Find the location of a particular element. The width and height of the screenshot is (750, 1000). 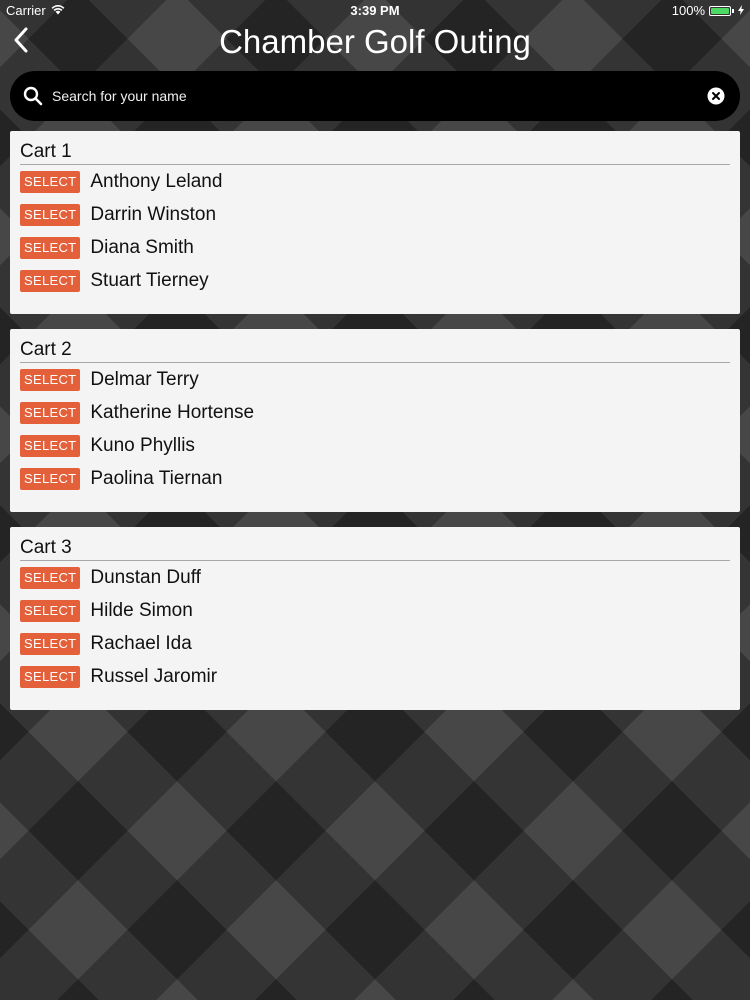

cart-title: Cart 1 is located at coordinates (375, 153).